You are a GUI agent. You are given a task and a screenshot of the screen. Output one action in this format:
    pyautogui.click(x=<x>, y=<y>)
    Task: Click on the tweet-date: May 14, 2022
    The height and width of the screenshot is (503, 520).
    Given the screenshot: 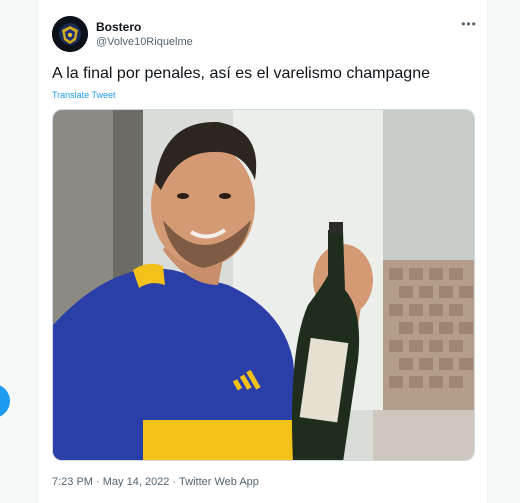 What is the action you would take?
    pyautogui.click(x=136, y=482)
    